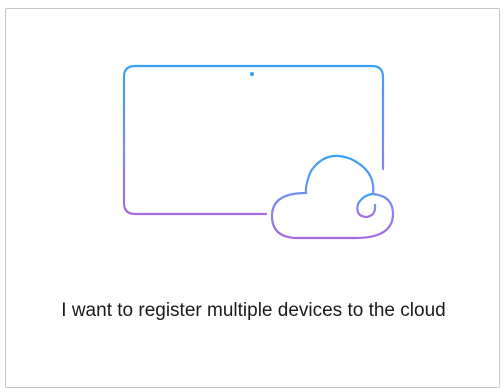  Describe the element at coordinates (332, 197) in the screenshot. I see `cloud-icon` at that location.